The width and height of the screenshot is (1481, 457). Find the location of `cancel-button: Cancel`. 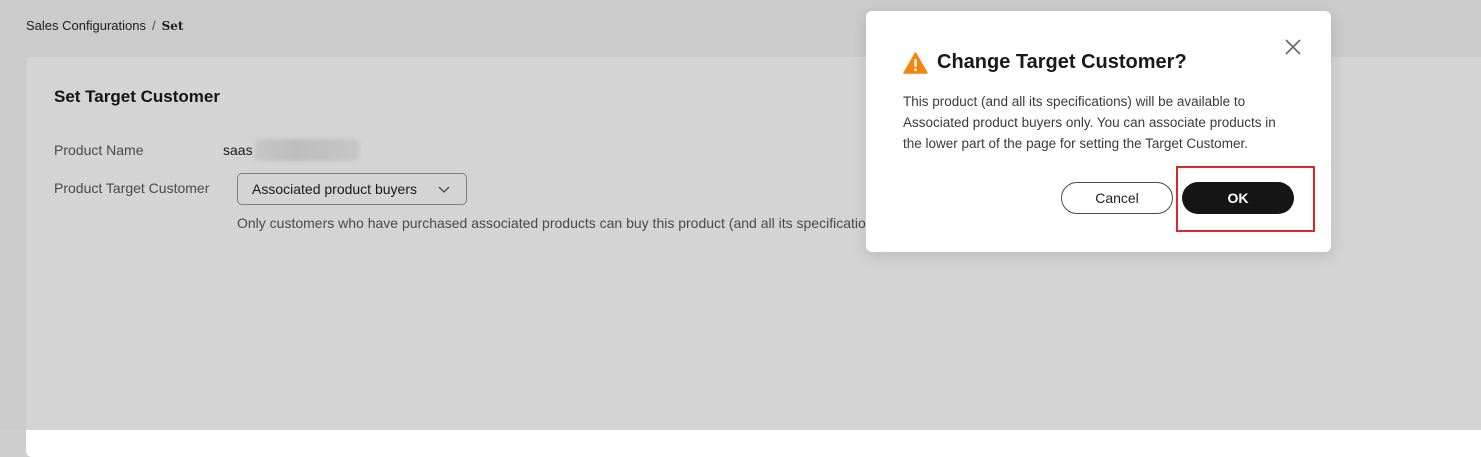

cancel-button: Cancel is located at coordinates (1117, 198).